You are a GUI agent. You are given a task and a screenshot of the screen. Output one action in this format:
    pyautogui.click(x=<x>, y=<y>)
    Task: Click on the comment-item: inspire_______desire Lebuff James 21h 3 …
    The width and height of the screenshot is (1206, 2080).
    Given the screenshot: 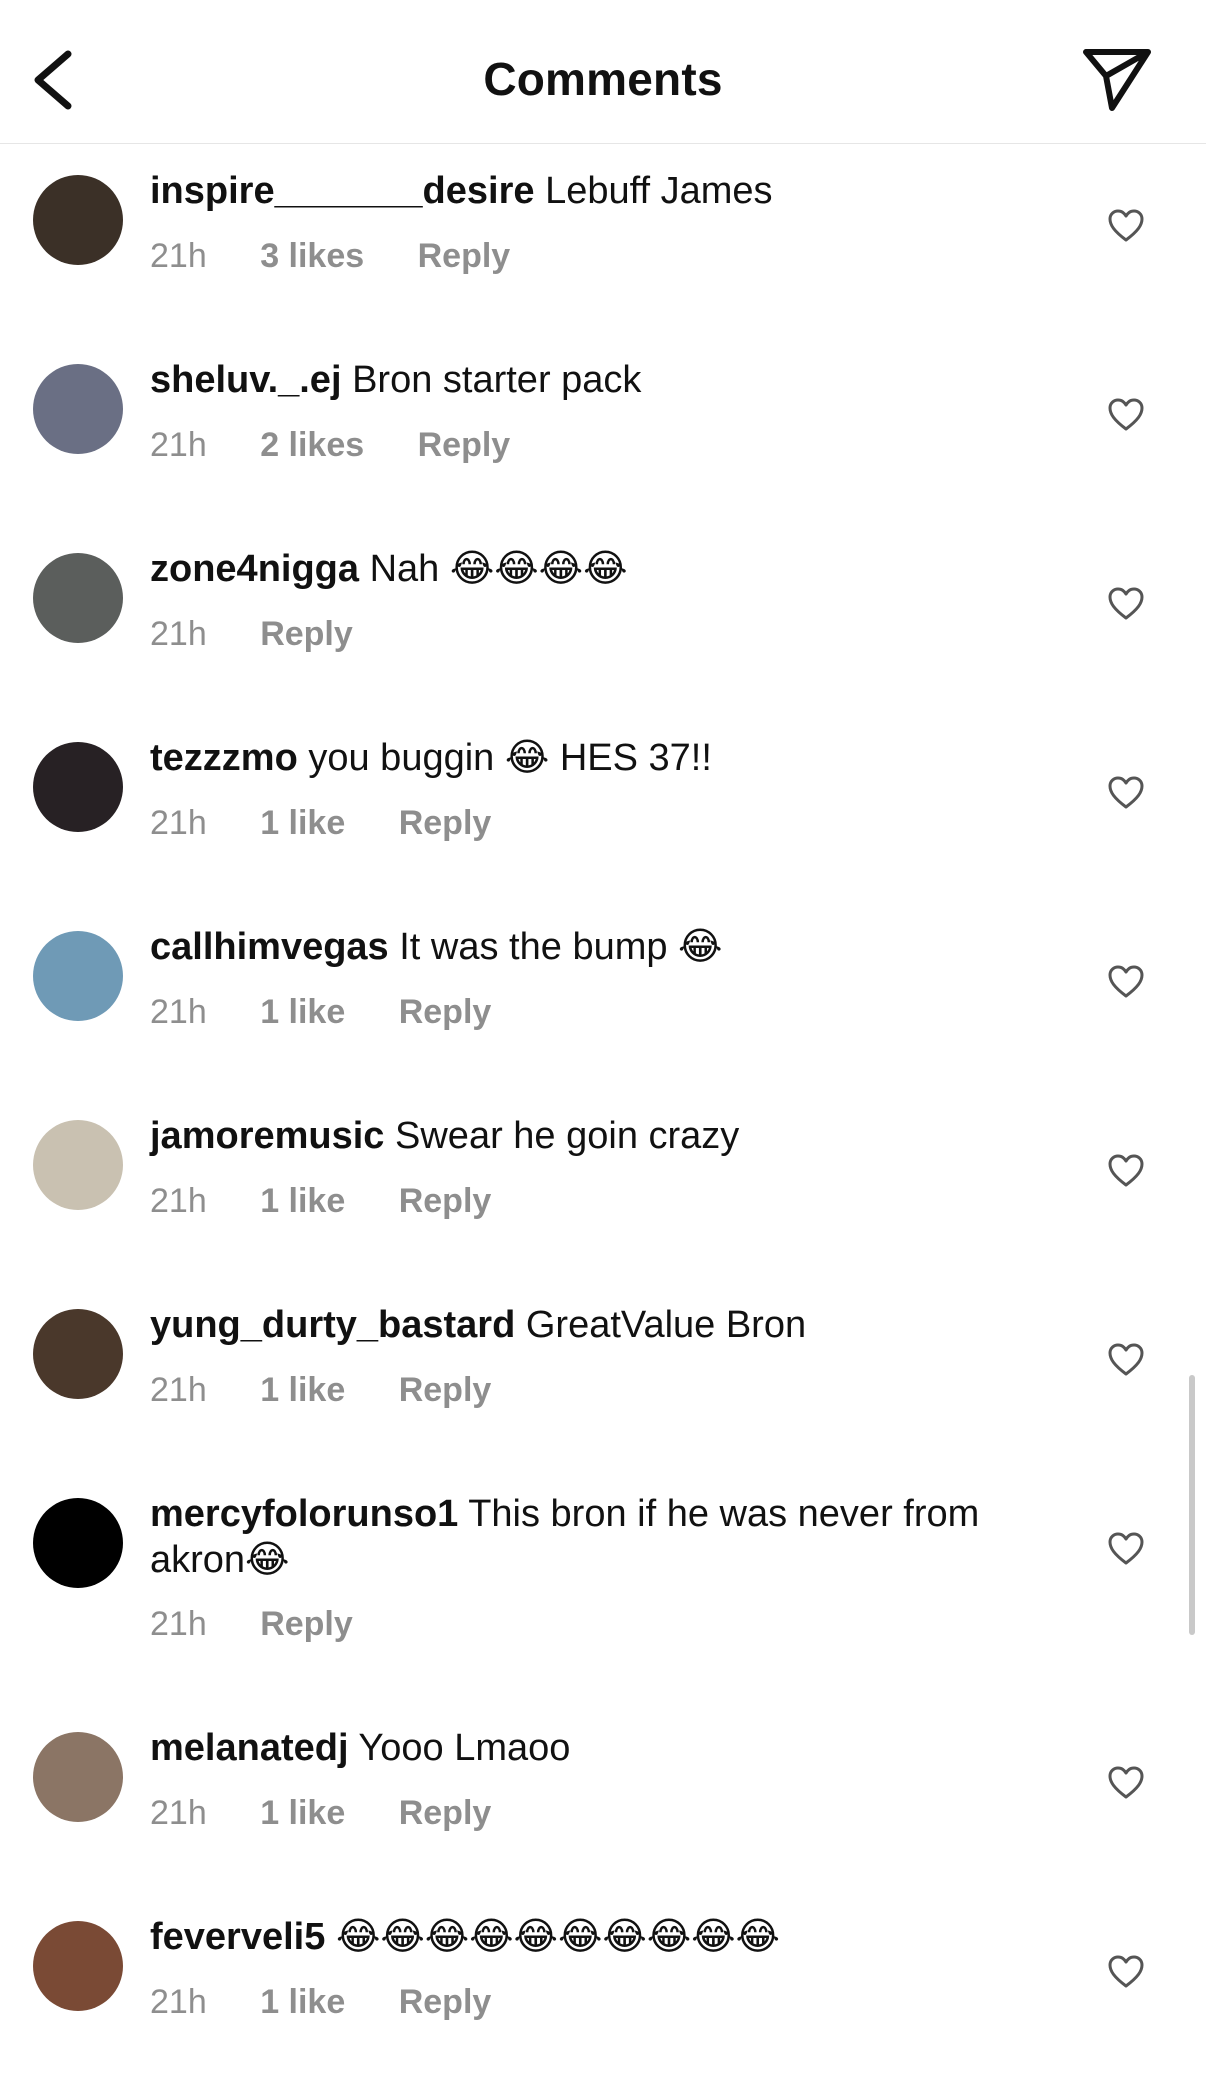 What is the action you would take?
    pyautogui.click(x=603, y=239)
    